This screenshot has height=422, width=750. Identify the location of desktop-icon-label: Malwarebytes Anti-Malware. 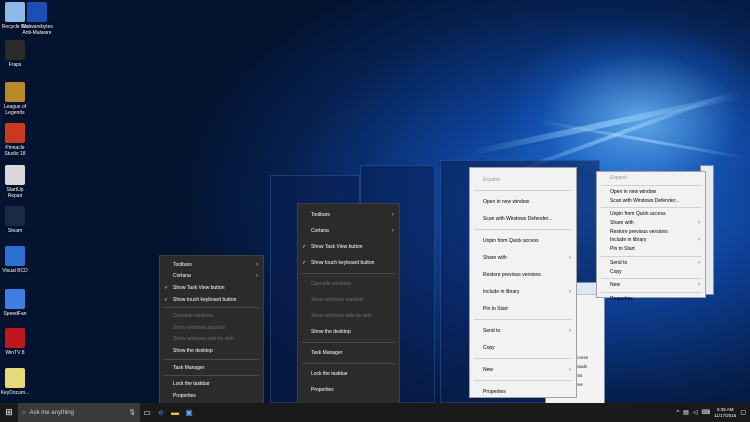
(37, 30).